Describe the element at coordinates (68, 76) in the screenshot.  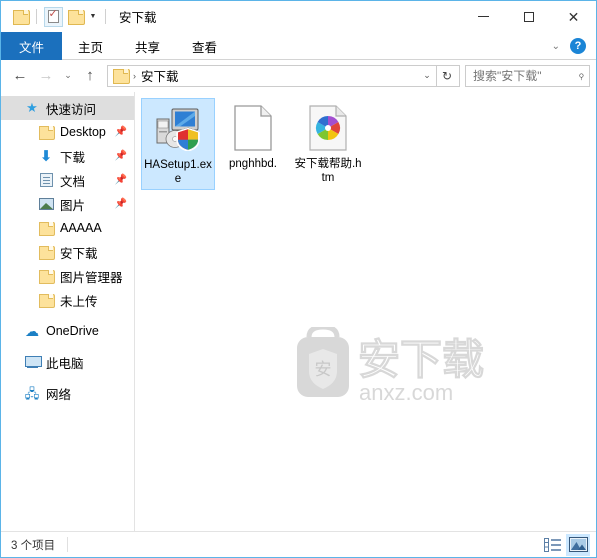
I see `recent-locations-button: ⌄` at that location.